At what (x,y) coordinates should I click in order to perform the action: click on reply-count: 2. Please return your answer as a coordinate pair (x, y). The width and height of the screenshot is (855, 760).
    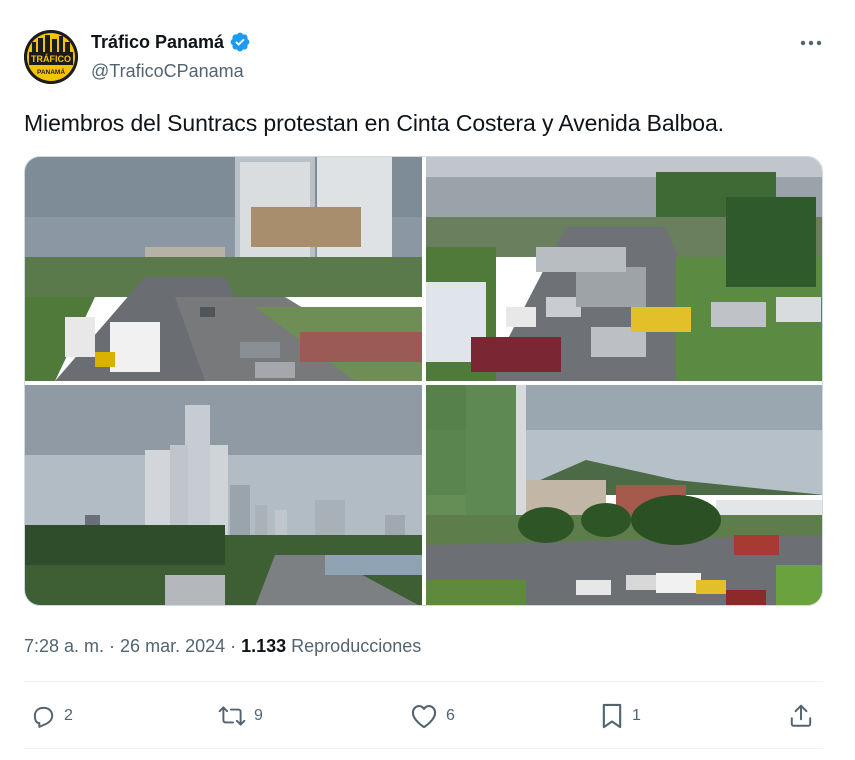
    Looking at the image, I should click on (68, 715).